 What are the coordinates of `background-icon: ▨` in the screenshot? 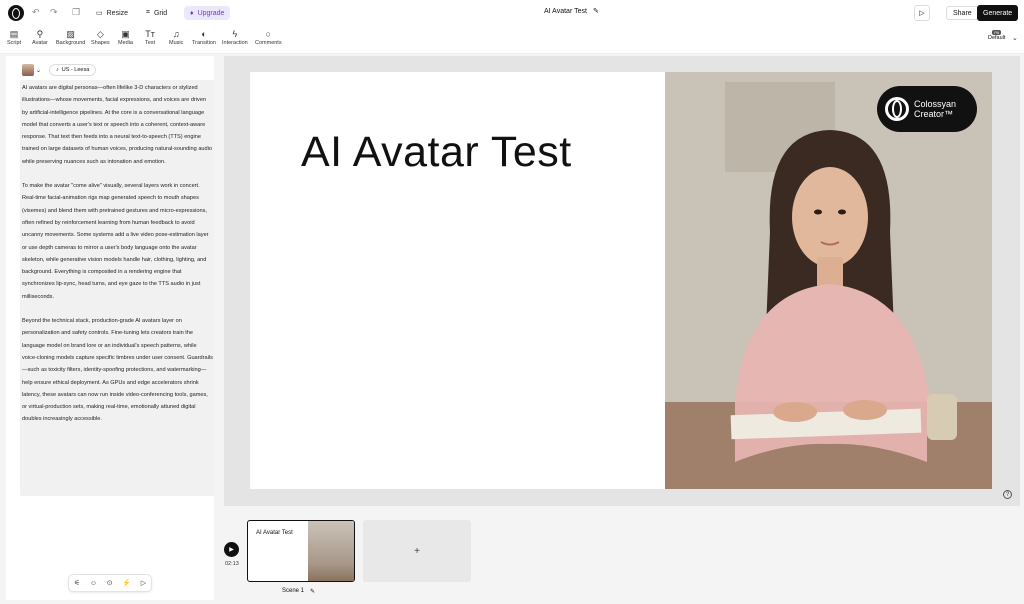 It's located at (70, 34).